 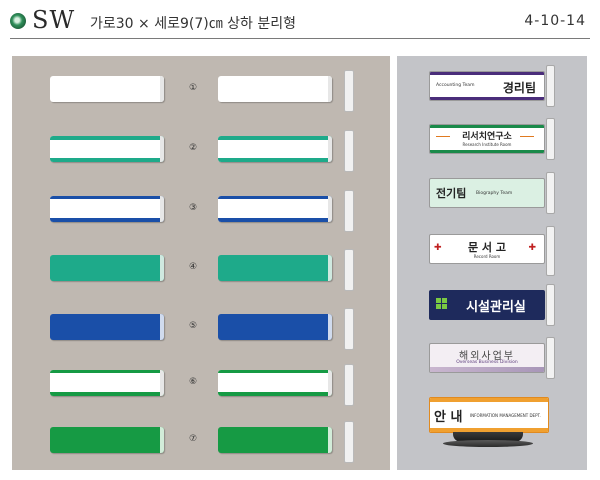 I want to click on logo-icon, so click(x=18, y=21).